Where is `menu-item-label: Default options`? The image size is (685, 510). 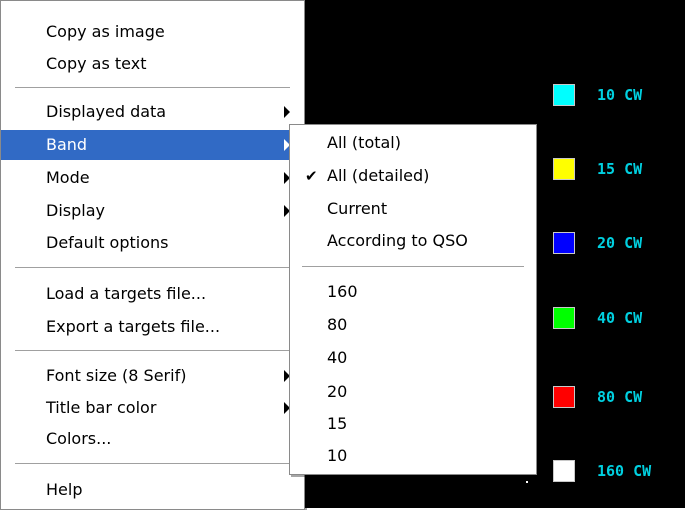 menu-item-label: Default options is located at coordinates (107, 242).